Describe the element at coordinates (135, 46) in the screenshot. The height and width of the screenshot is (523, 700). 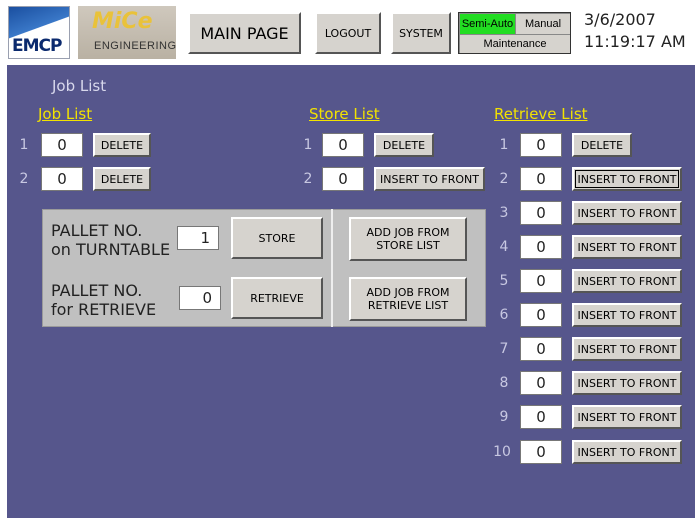
I see `engineering-logo-text: ENGINEERING` at that location.